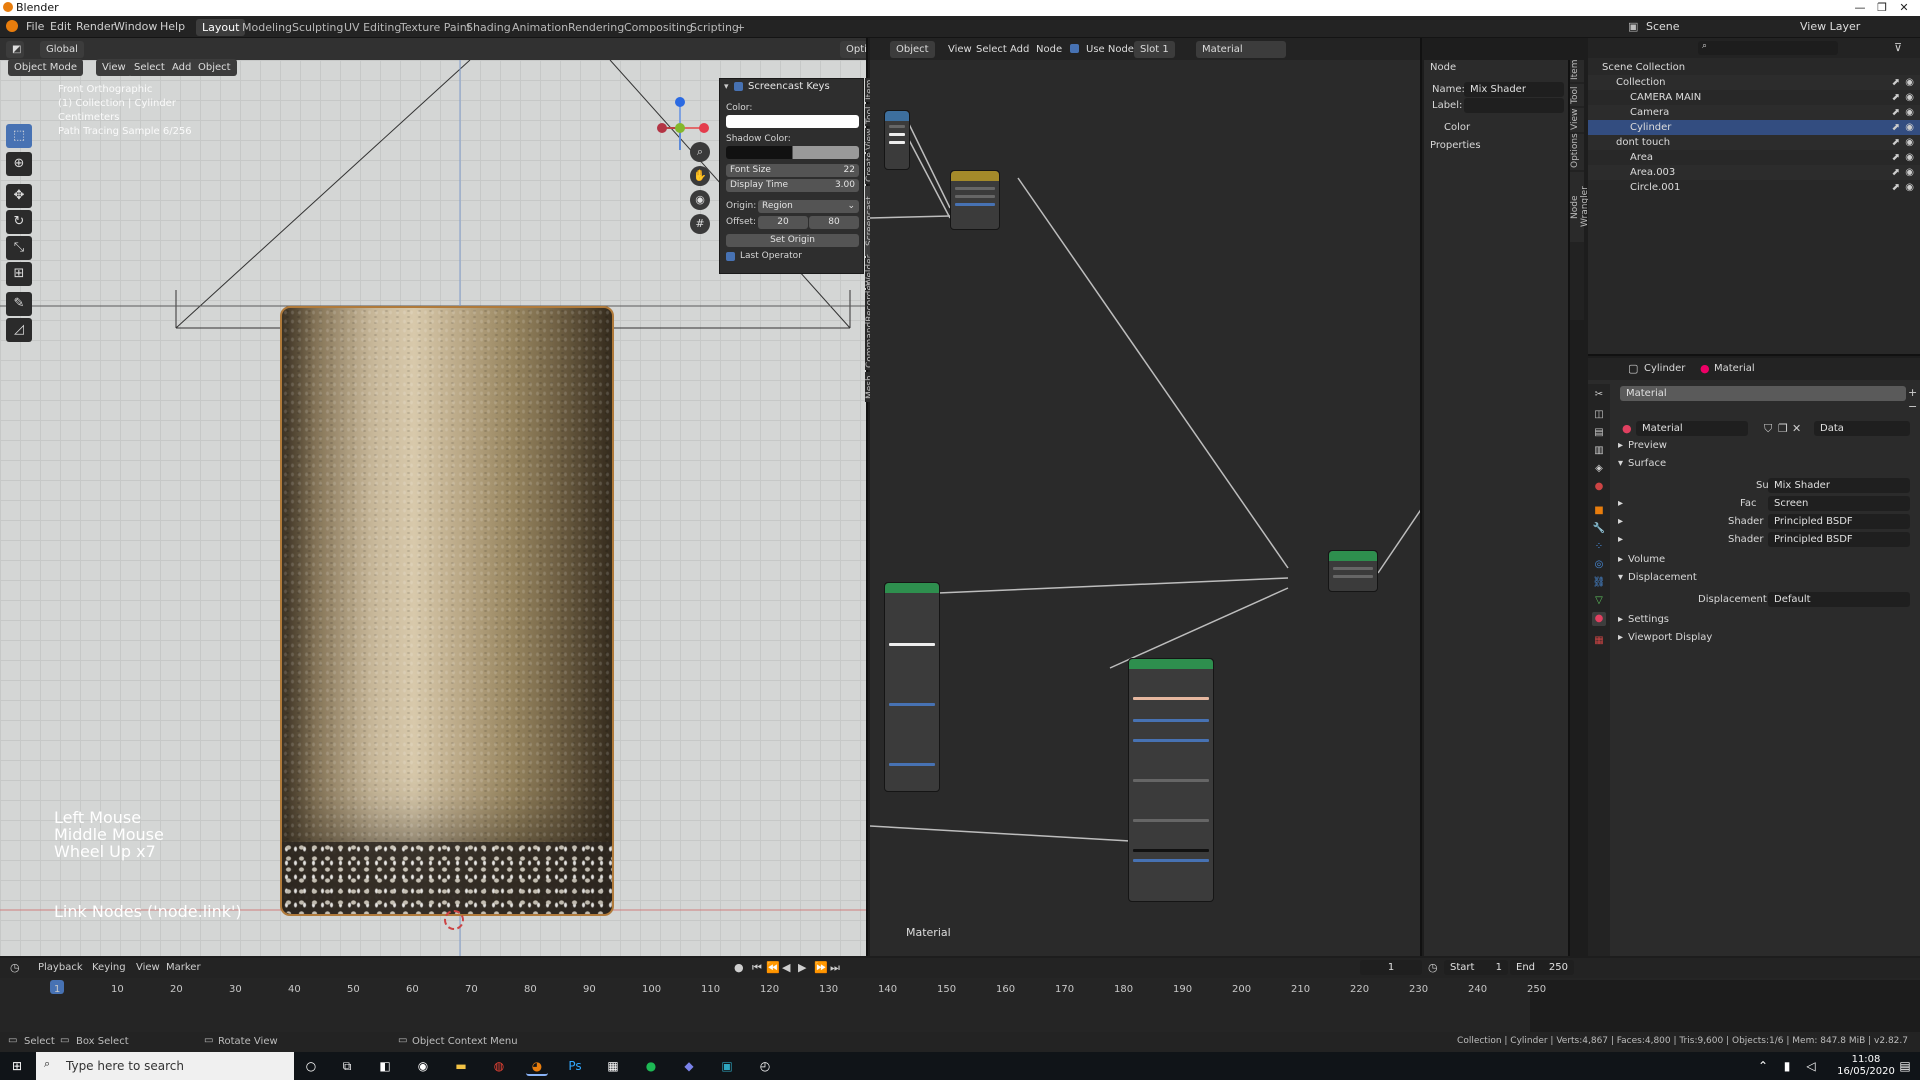  Describe the element at coordinates (1391, 967) in the screenshot. I see `current-frame-field: 1` at that location.